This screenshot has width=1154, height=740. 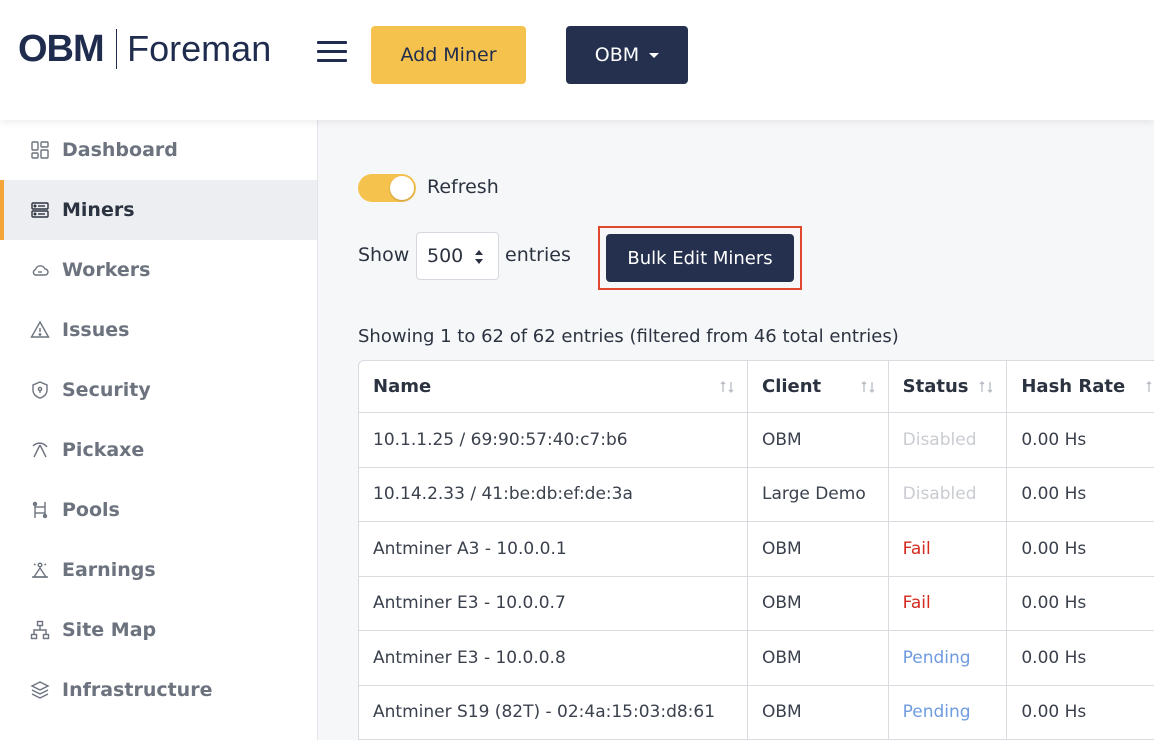 I want to click on caret-down-icon, so click(x=654, y=55).